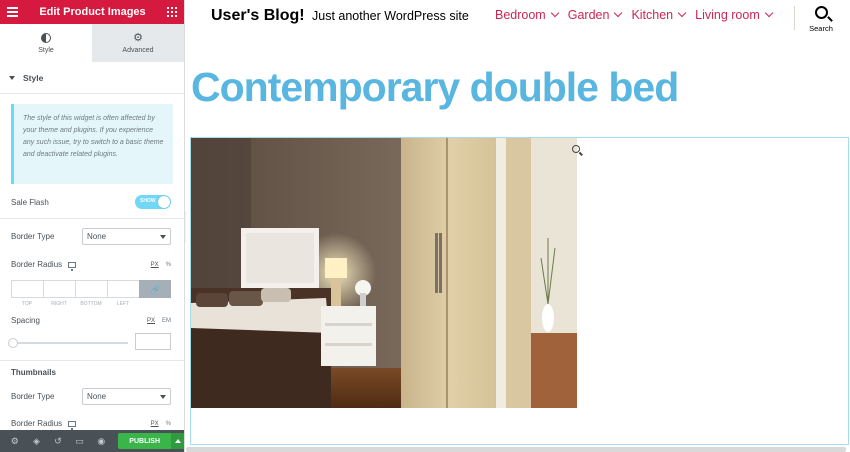 Image resolution: width=850 pixels, height=452 pixels. Describe the element at coordinates (46, 50) in the screenshot. I see `tab-style-label: Style` at that location.